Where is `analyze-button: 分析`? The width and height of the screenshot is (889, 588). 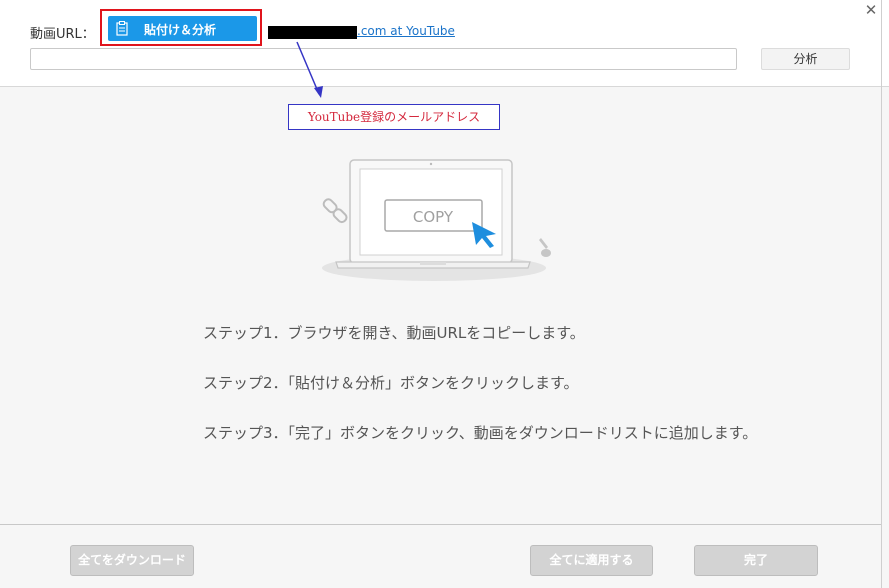 analyze-button: 分析 is located at coordinates (805, 59).